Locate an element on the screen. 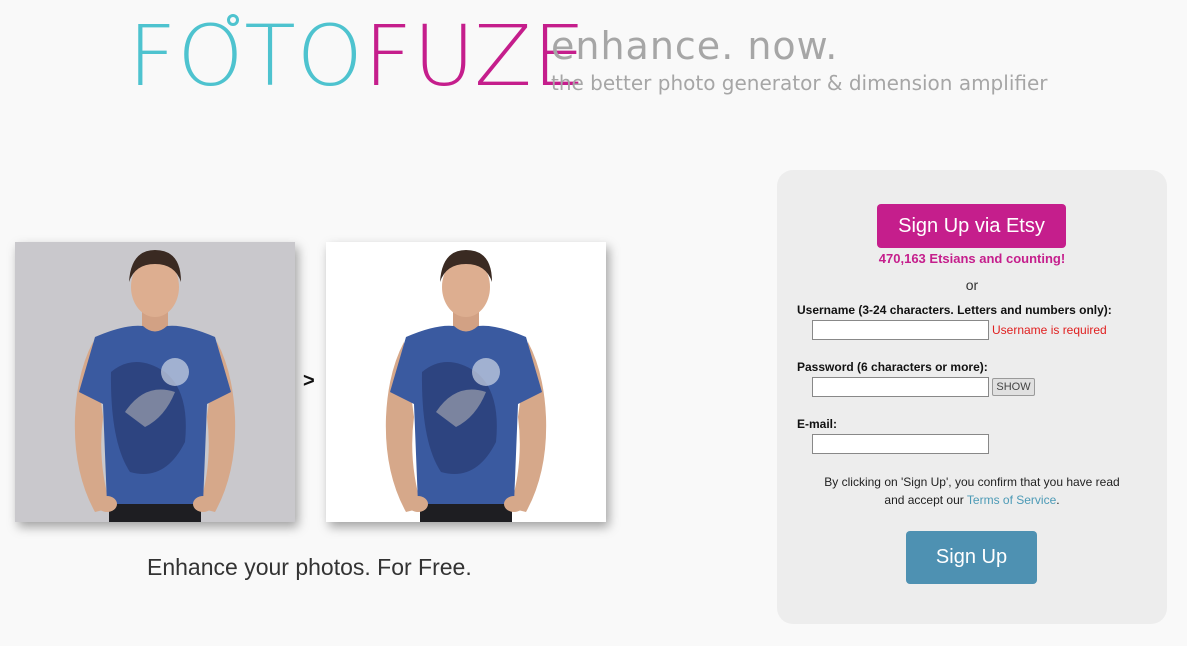 Image resolution: width=1187 pixels, height=646 pixels. terms-of-service-link: Terms of Service is located at coordinates (1011, 500).